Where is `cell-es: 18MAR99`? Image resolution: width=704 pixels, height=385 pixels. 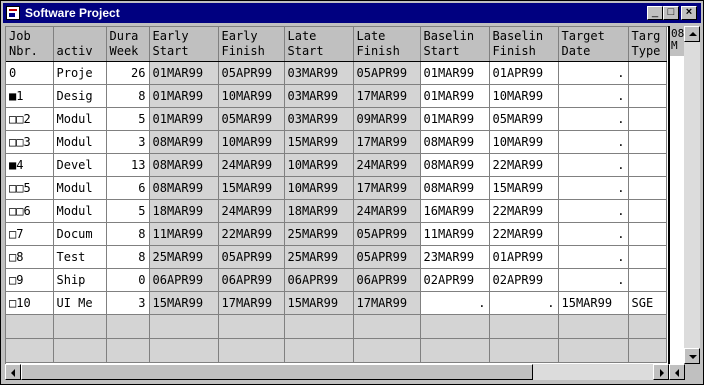 cell-es: 18MAR99 is located at coordinates (184, 211).